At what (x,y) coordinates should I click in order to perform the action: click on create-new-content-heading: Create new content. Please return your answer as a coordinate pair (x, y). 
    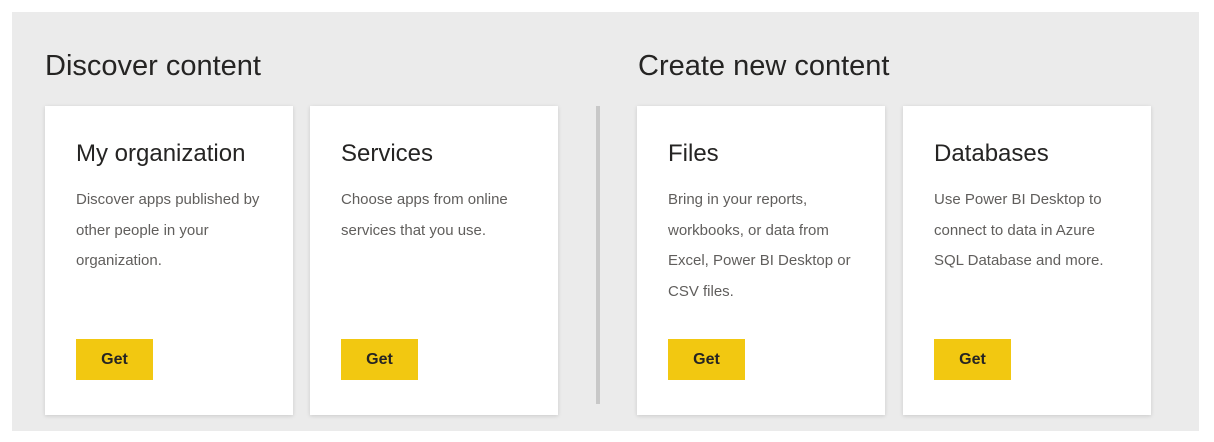
    Looking at the image, I should click on (764, 66).